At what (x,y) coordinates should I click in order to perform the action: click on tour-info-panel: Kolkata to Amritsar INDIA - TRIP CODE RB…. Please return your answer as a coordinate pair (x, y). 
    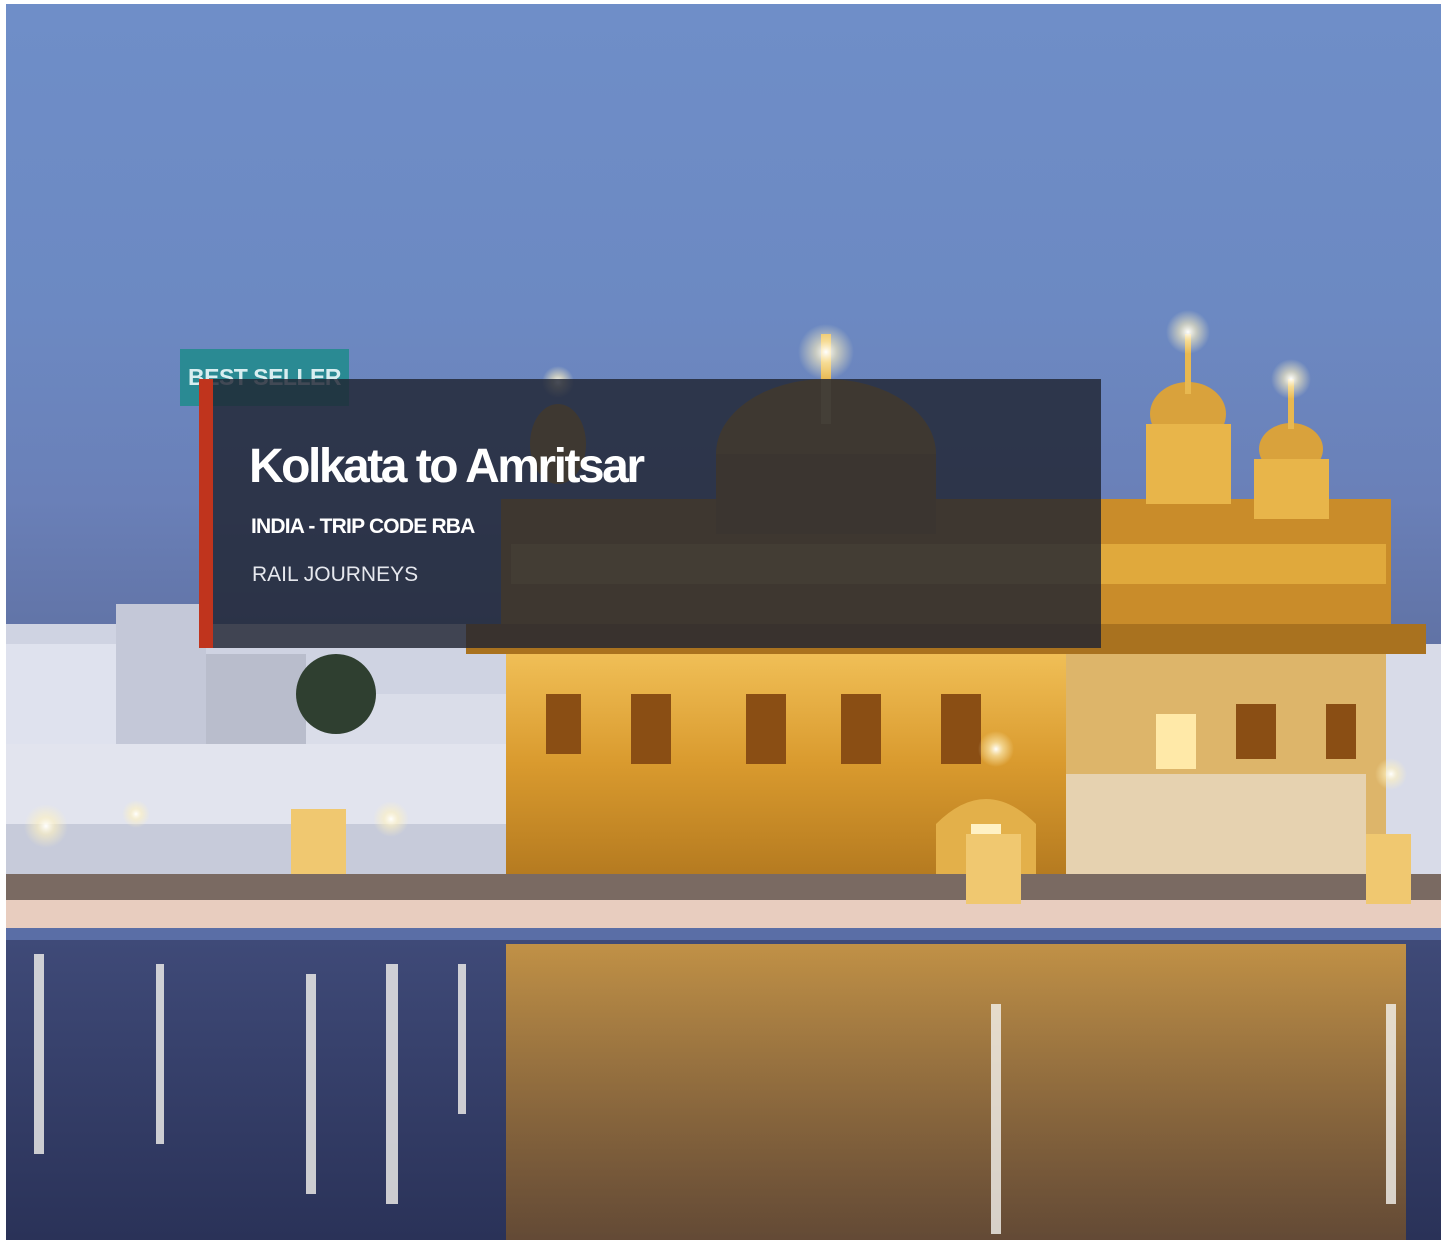
    Looking at the image, I should click on (650, 513).